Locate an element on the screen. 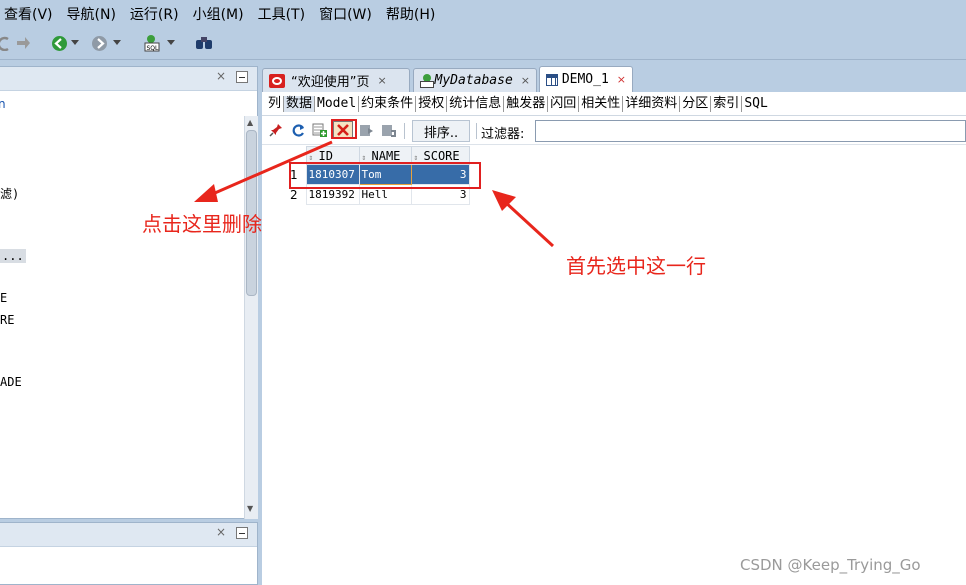 Image resolution: width=966 pixels, height=585 pixels. subtab-triggers: 触发器 is located at coordinates (526, 103).